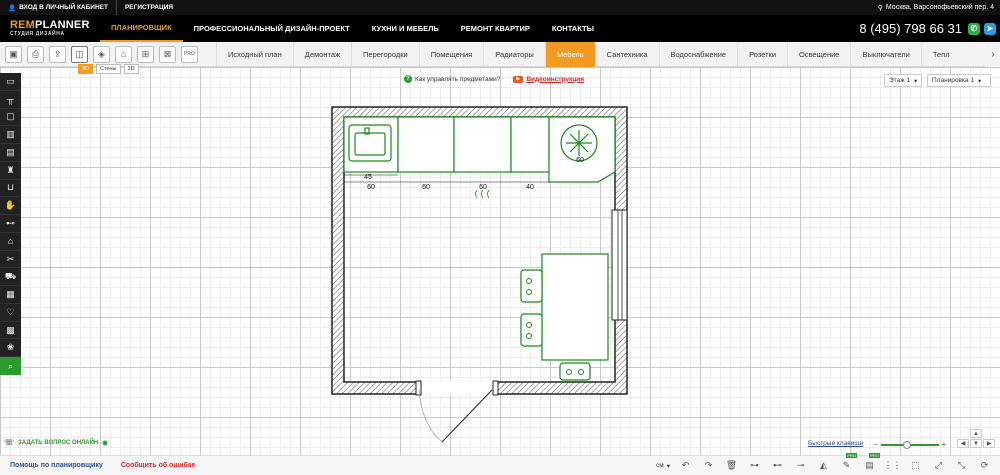  What do you see at coordinates (708, 466) in the screenshot?
I see `redo-icon: ↷` at bounding box center [708, 466].